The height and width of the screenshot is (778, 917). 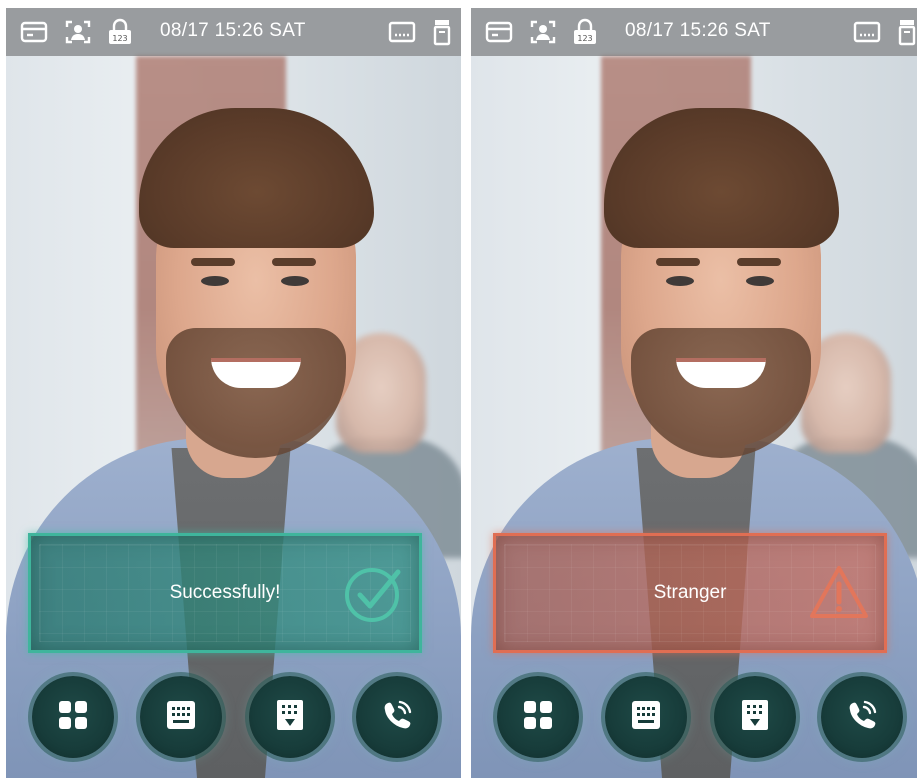 What do you see at coordinates (690, 593) in the screenshot?
I see `result-banner-stranger: Stranger` at bounding box center [690, 593].